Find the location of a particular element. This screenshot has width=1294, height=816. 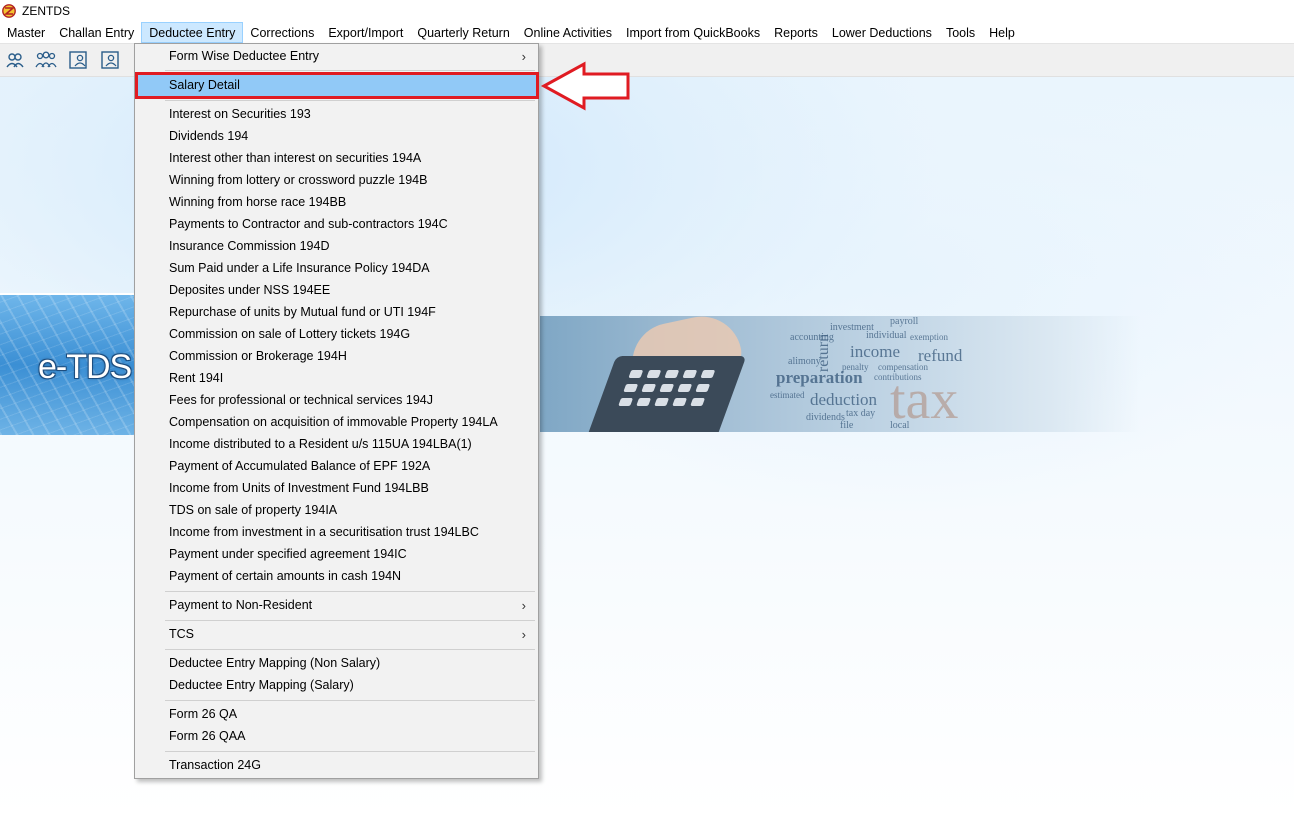

dd-item-193: Interest on Securities 193 is located at coordinates (336, 114).